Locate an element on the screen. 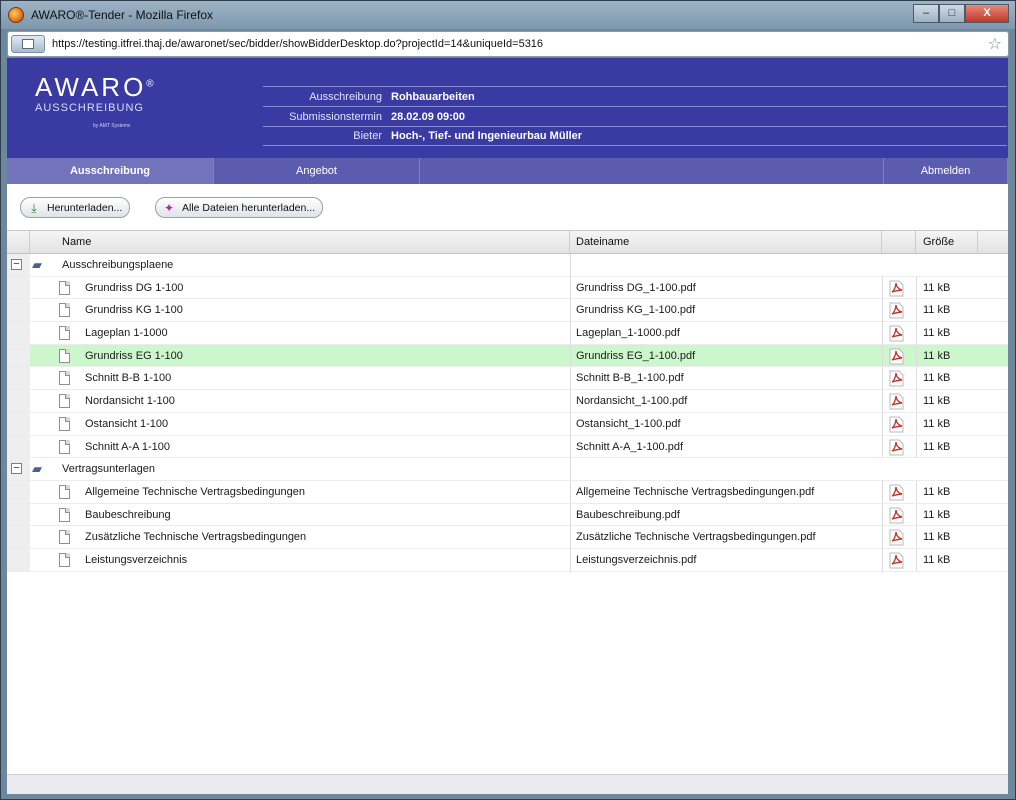  tab-ausschreibung: Ausschreibung is located at coordinates (110, 171).